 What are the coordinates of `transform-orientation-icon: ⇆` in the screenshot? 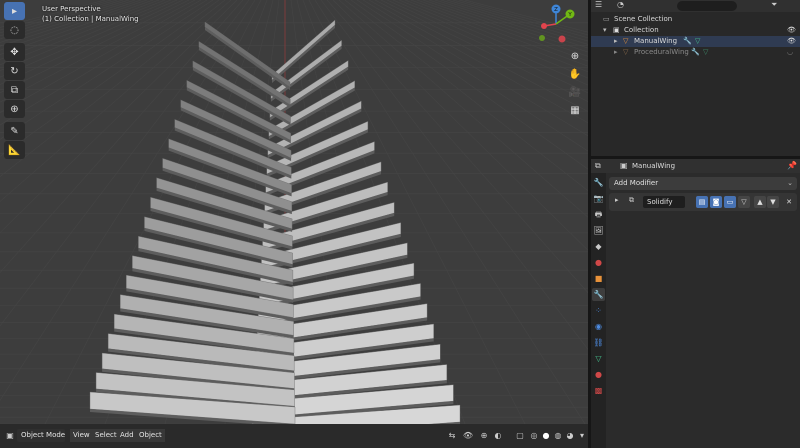 It's located at (452, 435).